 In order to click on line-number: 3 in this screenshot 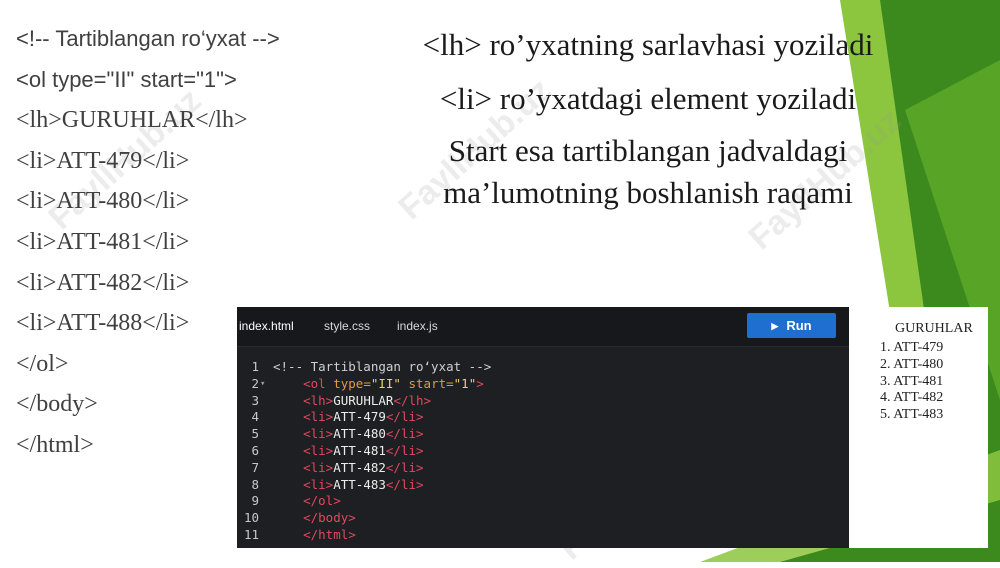, I will do `click(255, 400)`.